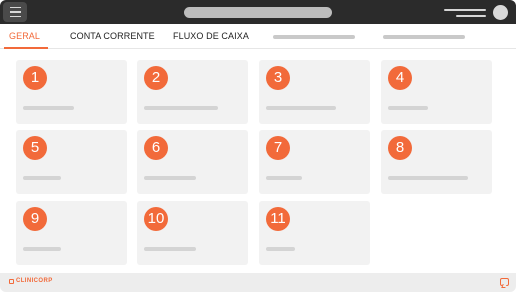 The image size is (516, 292). Describe the element at coordinates (156, 78) in the screenshot. I see `card-number-badge: 2` at that location.